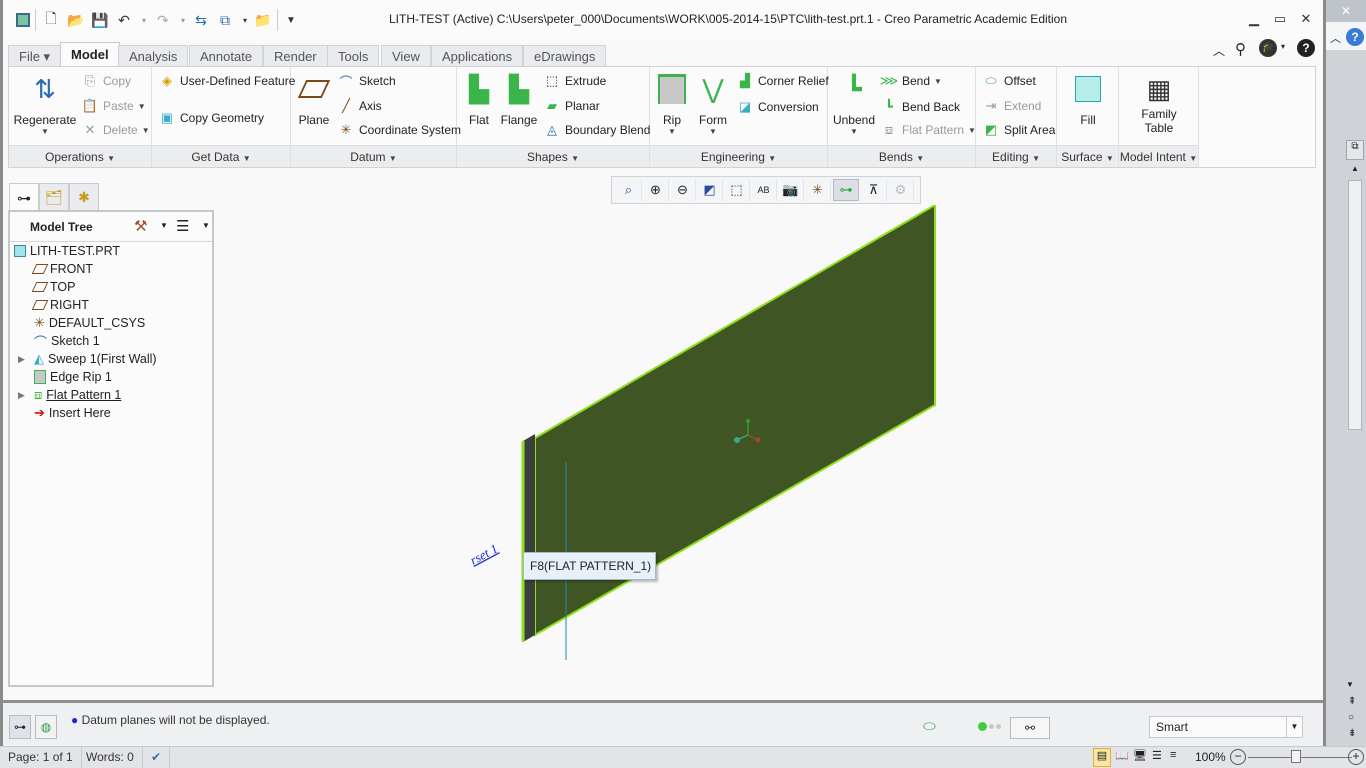 This screenshot has width=1366, height=768. Describe the element at coordinates (1355, 150) in the screenshot. I see `split-view-icon: ⧉` at that location.